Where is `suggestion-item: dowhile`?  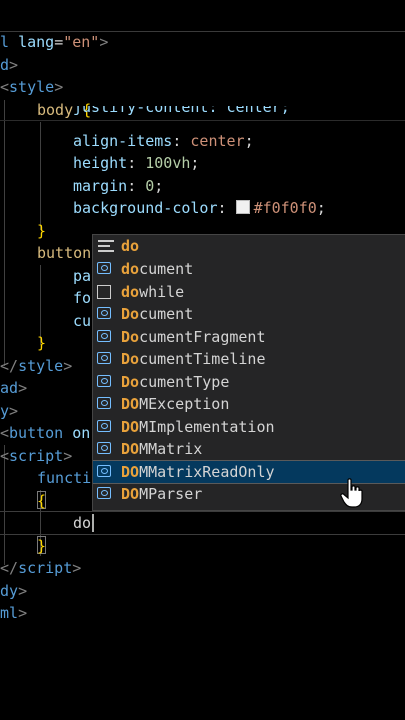 suggestion-item: dowhile is located at coordinates (249, 292).